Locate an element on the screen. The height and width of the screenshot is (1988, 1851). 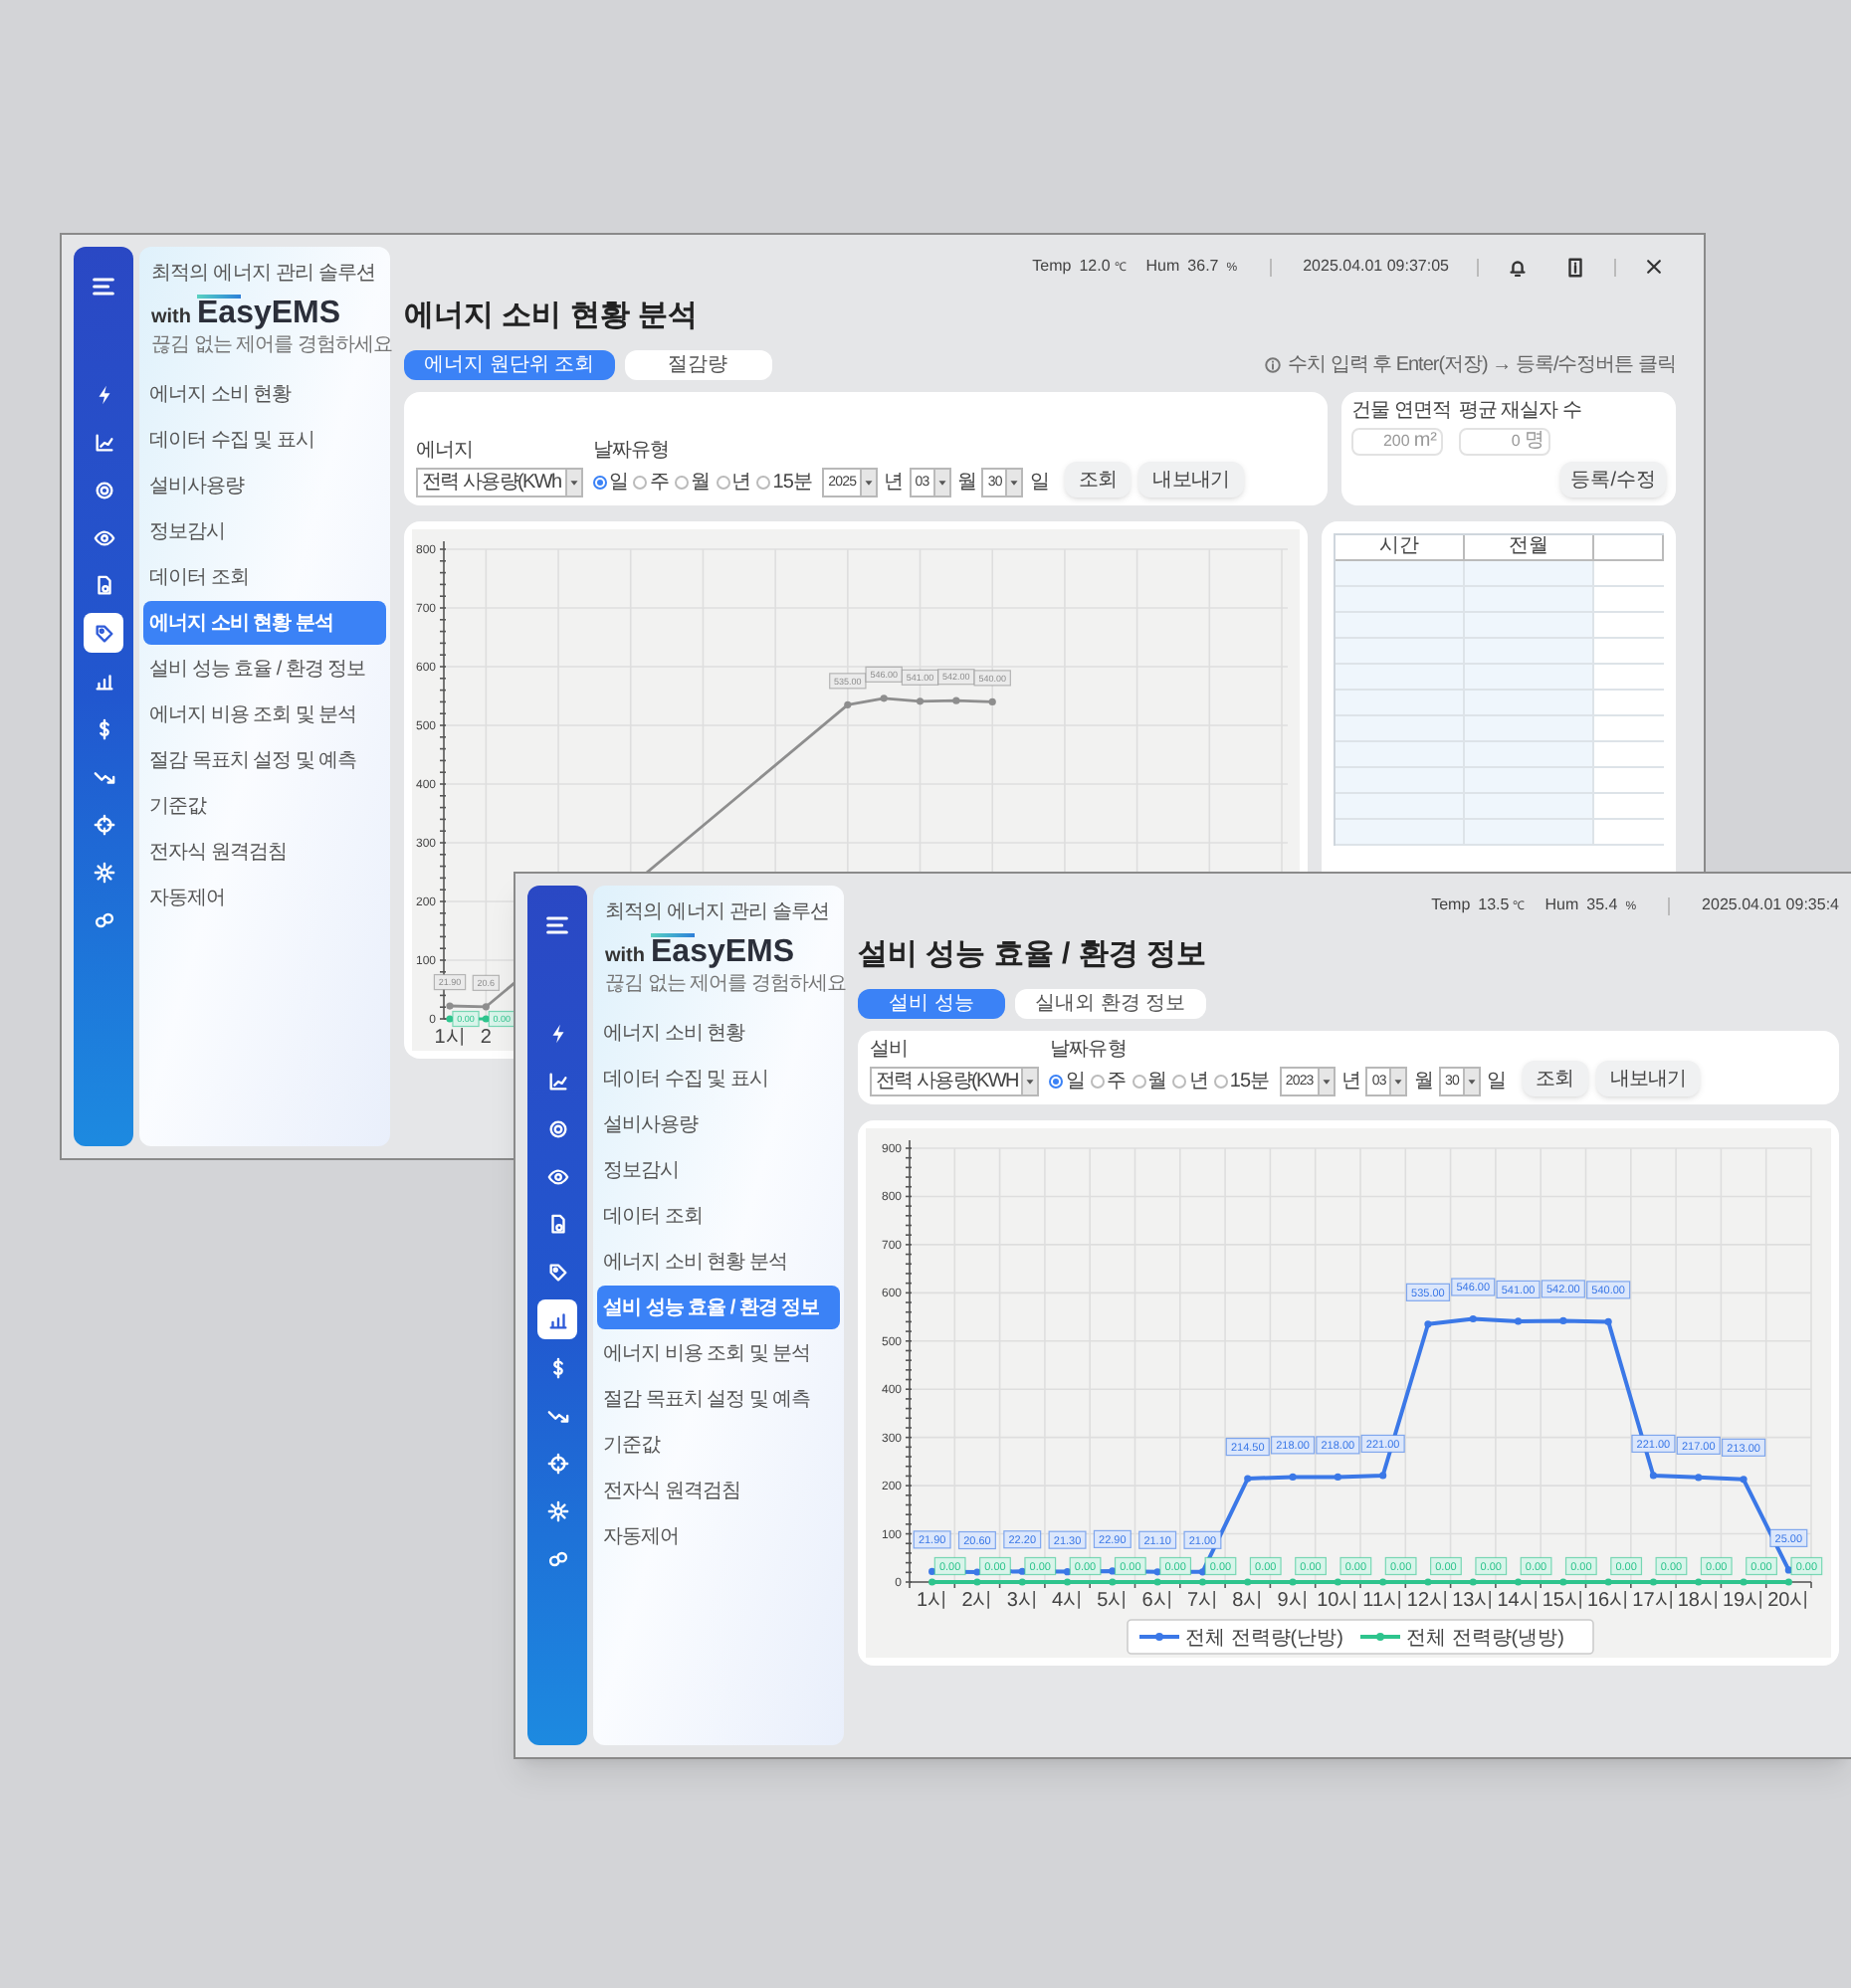
axis-label: 15시 is located at coordinates (1563, 1601).